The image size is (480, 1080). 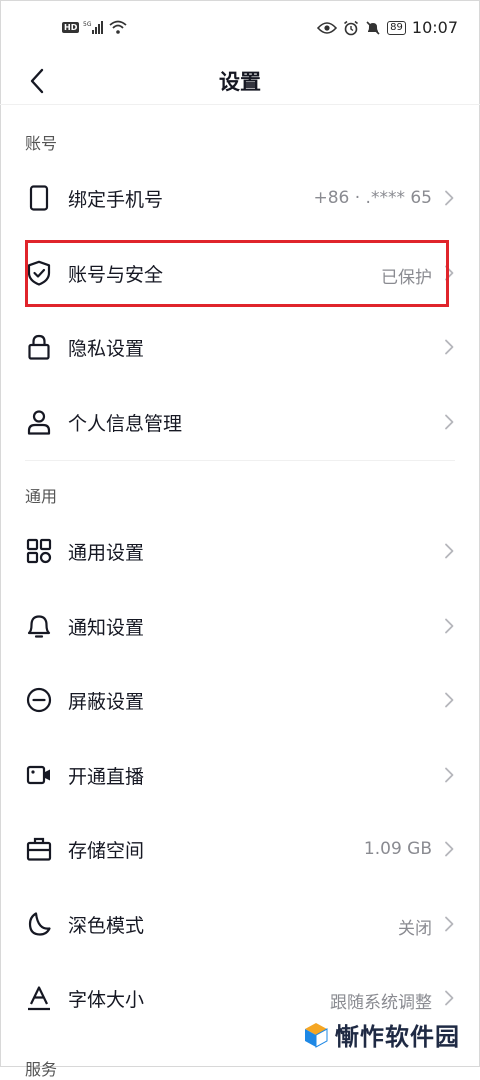 I want to click on status-left: HD 5G, so click(x=94, y=27).